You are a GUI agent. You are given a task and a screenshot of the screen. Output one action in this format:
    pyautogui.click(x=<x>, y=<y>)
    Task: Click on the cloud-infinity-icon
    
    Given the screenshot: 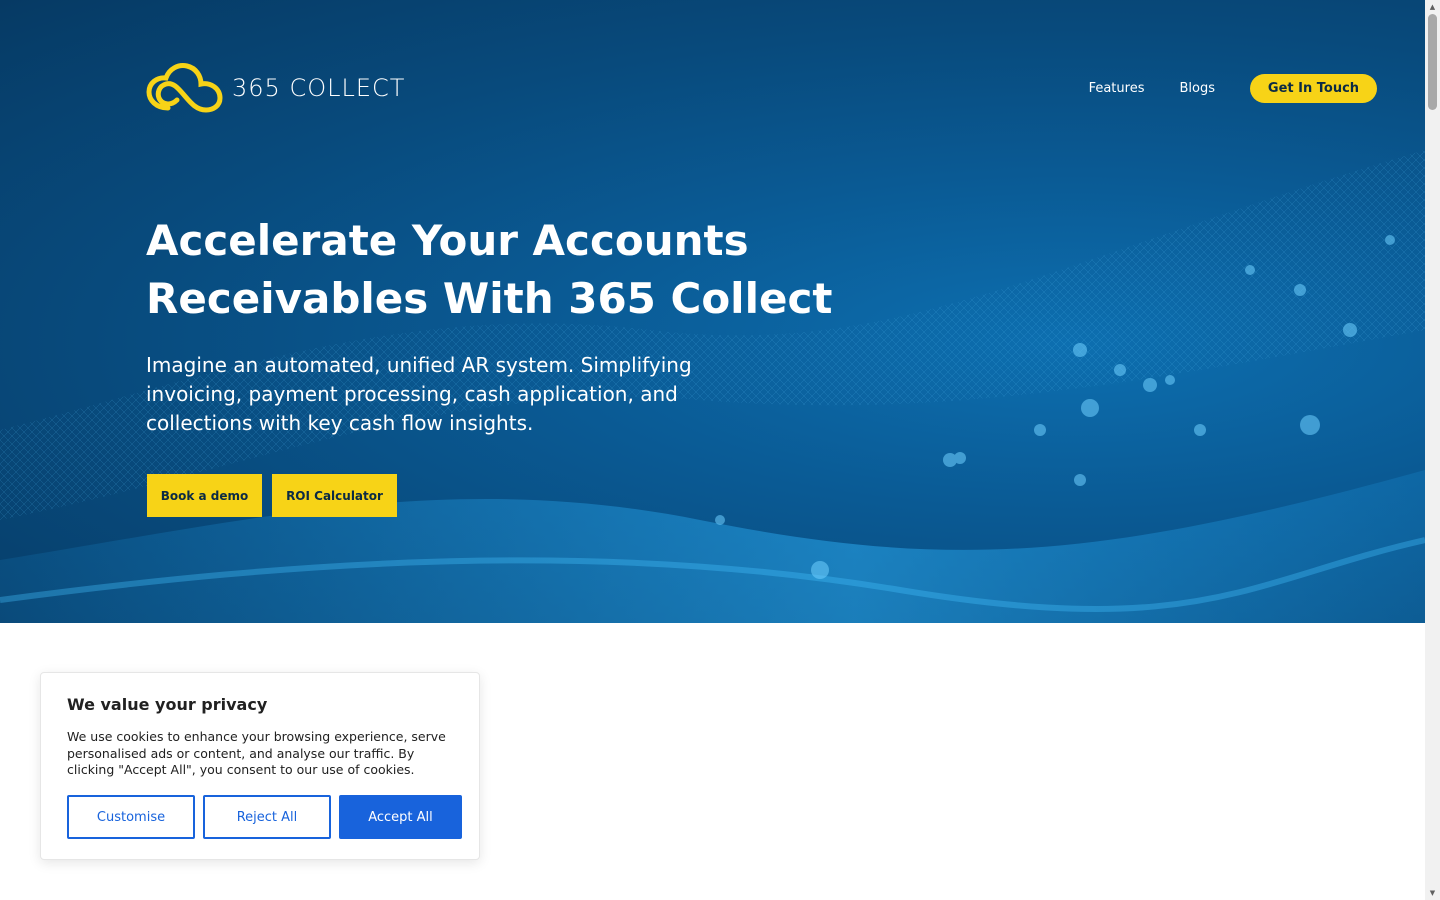 What is the action you would take?
    pyautogui.click(x=184, y=88)
    